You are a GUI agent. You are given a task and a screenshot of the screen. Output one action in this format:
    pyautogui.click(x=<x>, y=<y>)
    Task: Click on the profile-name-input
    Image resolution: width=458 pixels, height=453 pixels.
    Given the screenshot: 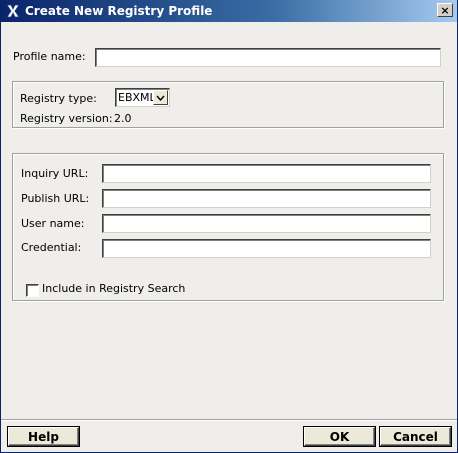 What is the action you would take?
    pyautogui.click(x=268, y=57)
    